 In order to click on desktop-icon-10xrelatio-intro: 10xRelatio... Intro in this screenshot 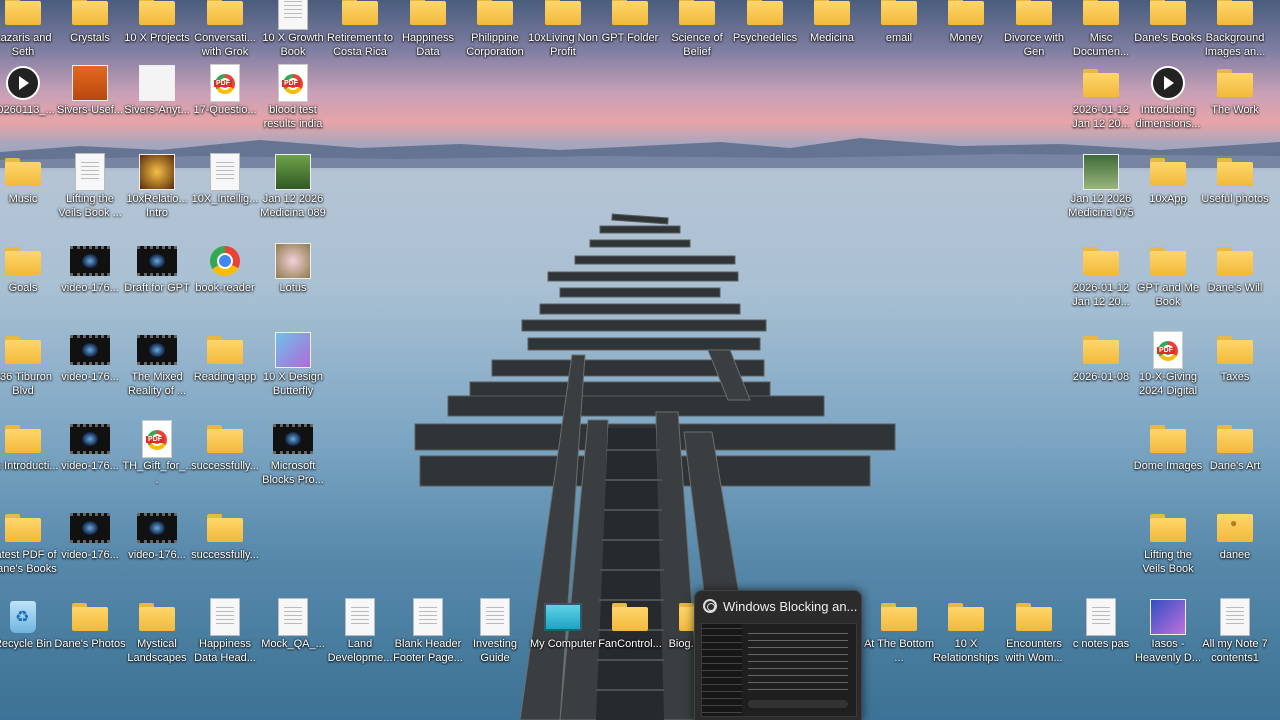, I will do `click(157, 187)`.